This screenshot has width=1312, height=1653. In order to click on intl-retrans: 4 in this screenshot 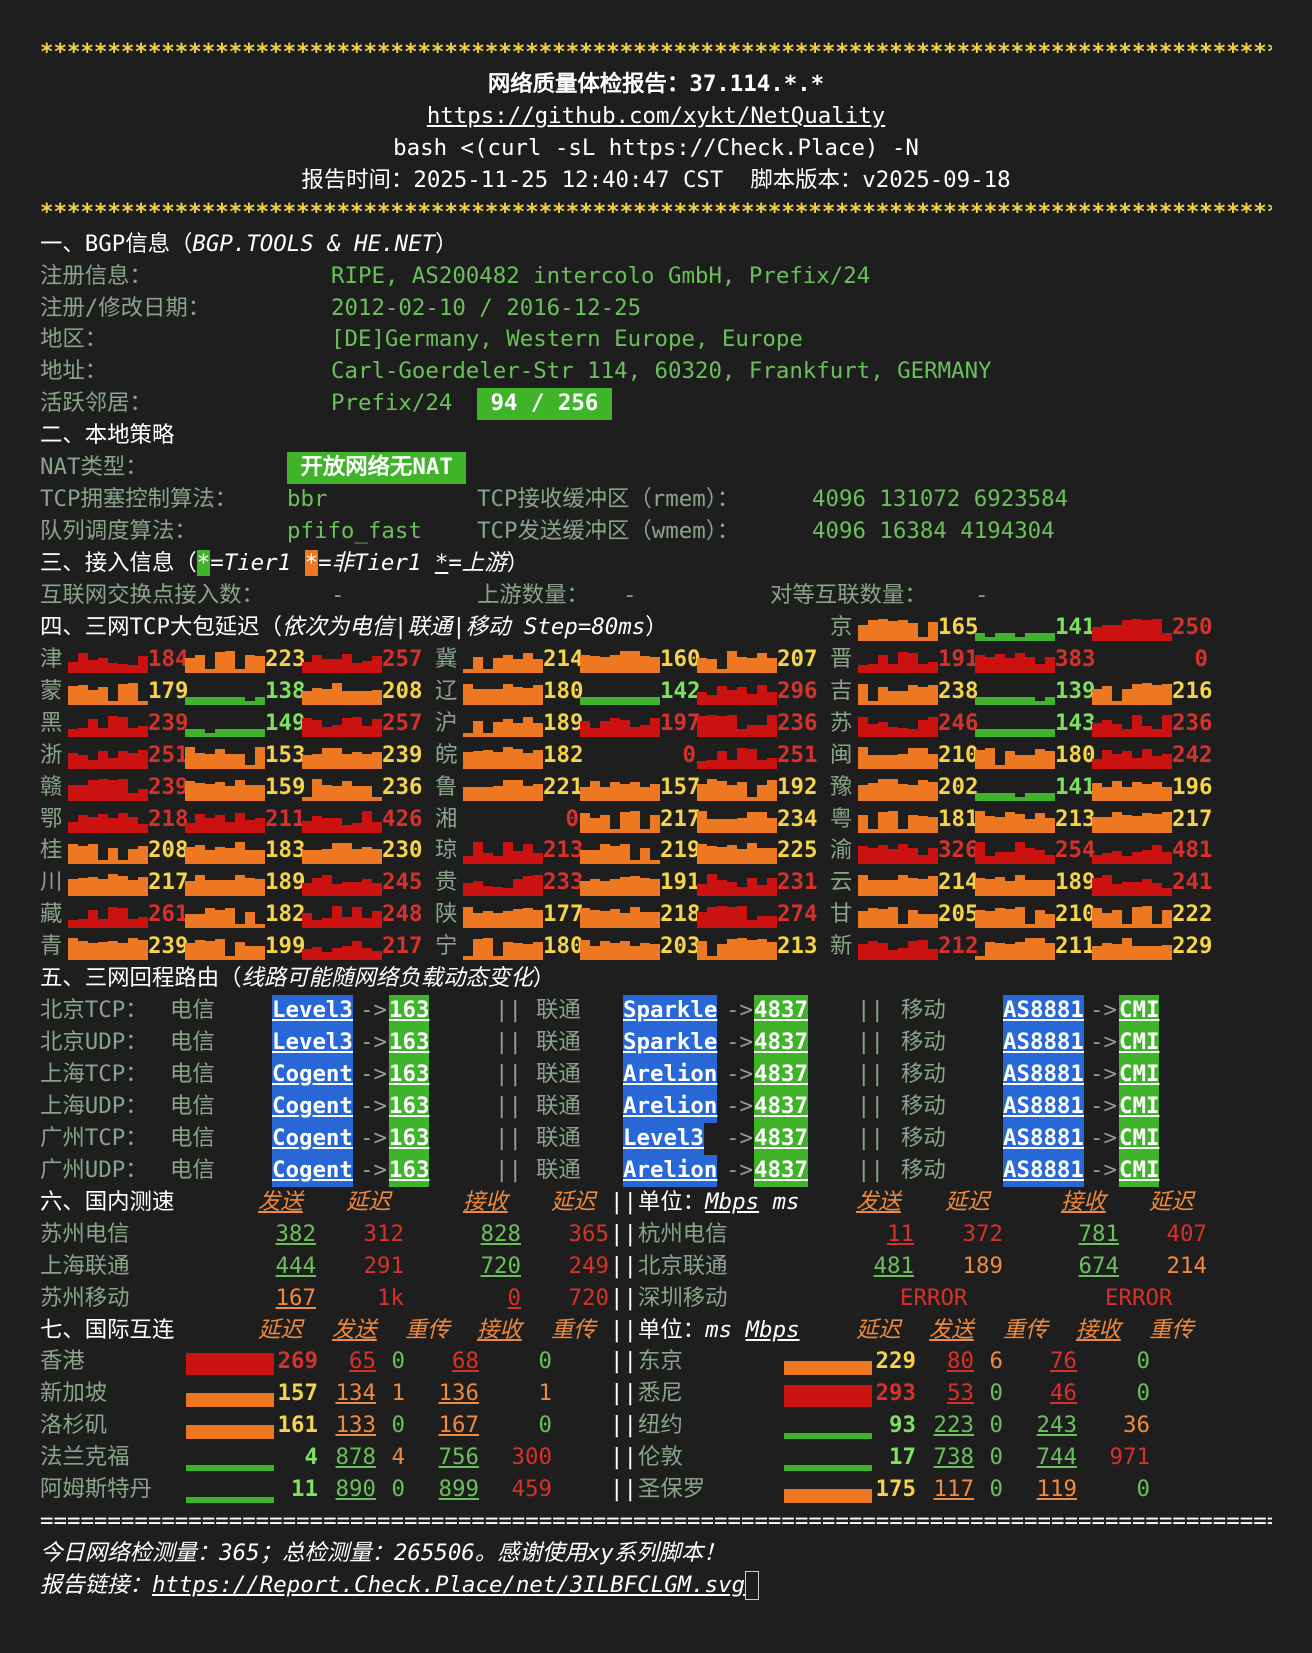, I will do `click(398, 1457)`.